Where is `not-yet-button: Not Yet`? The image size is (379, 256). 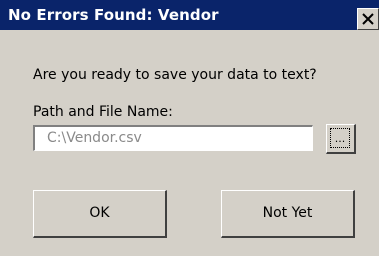 not-yet-button: Not Yet is located at coordinates (288, 214).